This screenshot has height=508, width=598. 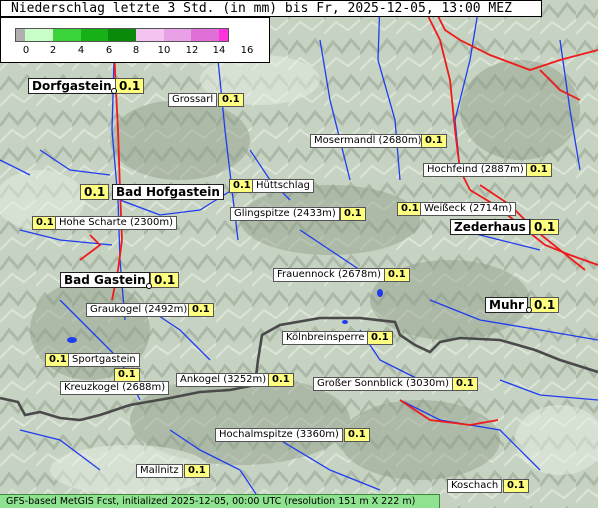 What do you see at coordinates (109, 50) in the screenshot?
I see `legend-tick: 6` at bounding box center [109, 50].